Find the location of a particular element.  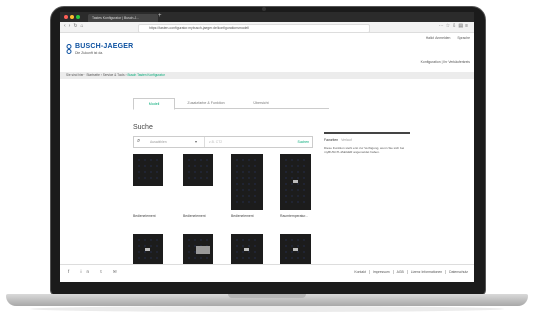

header-links: Konfiguration | Ihr Verkäuferkreis is located at coordinates (445, 62).